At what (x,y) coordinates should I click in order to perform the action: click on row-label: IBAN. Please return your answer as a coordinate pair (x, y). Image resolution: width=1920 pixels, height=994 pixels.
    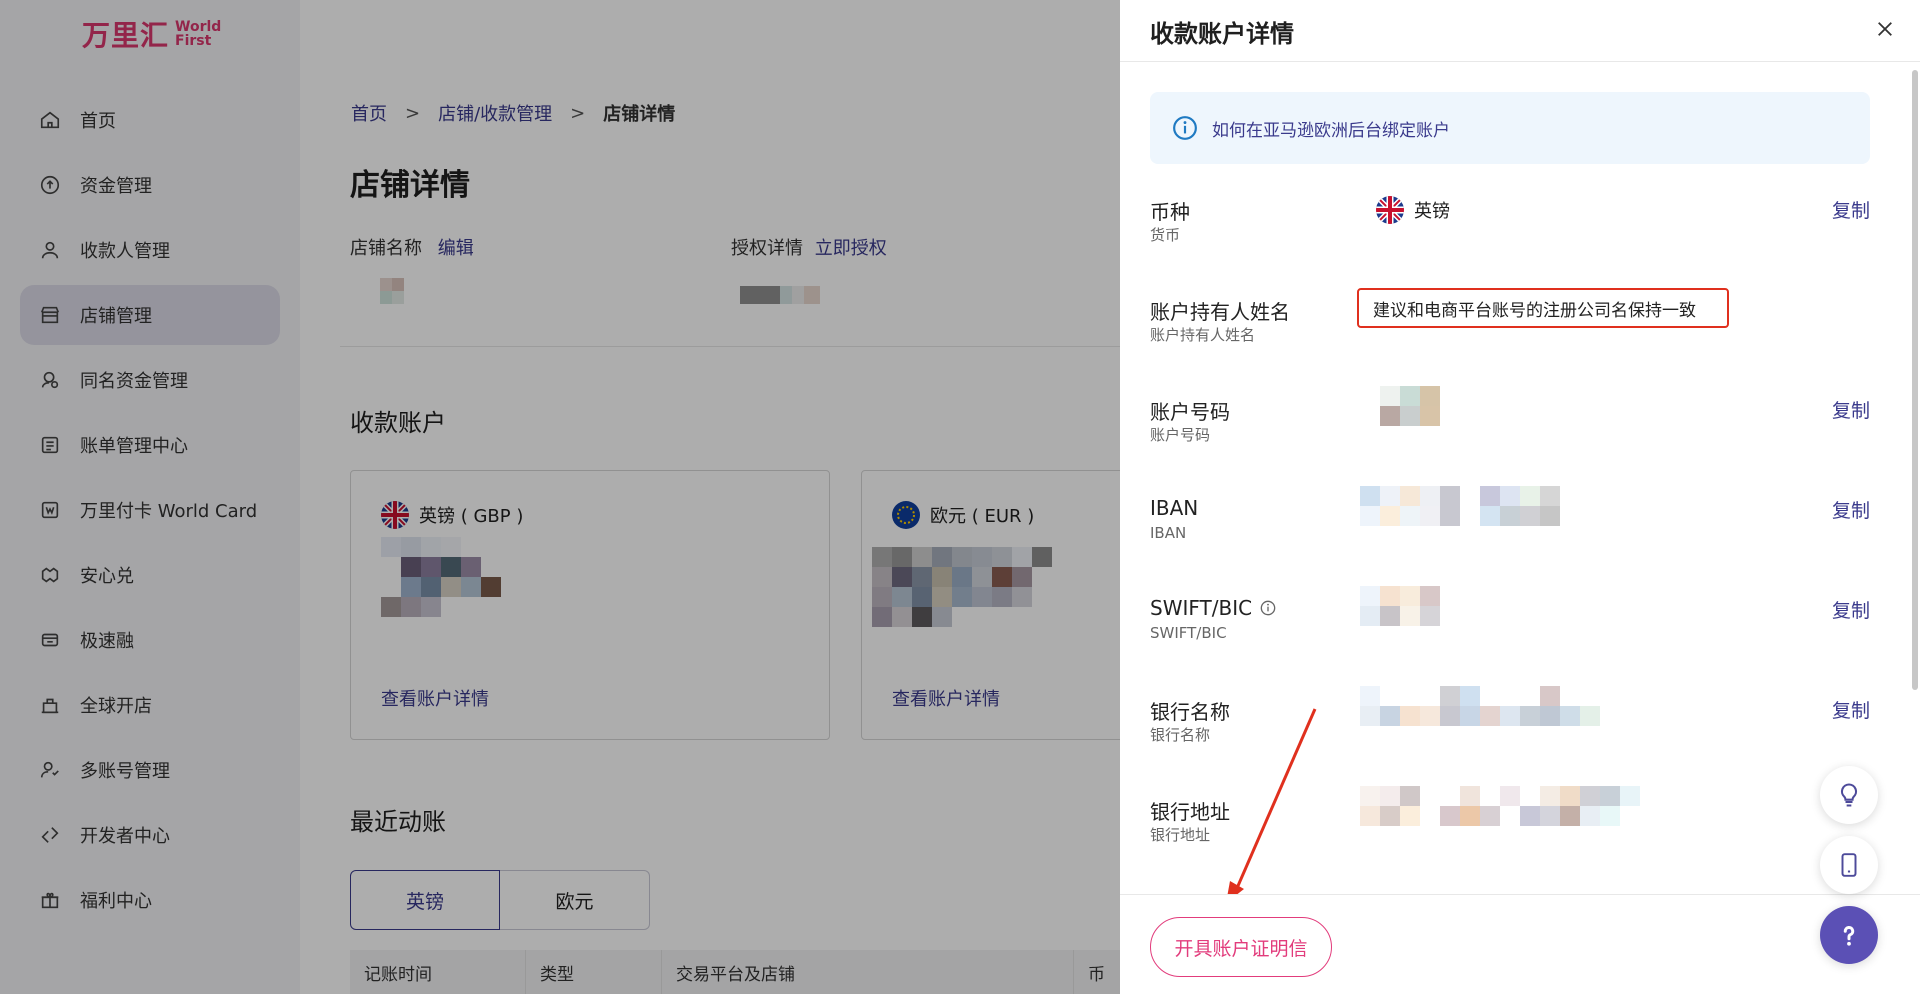
    Looking at the image, I should click on (1174, 508).